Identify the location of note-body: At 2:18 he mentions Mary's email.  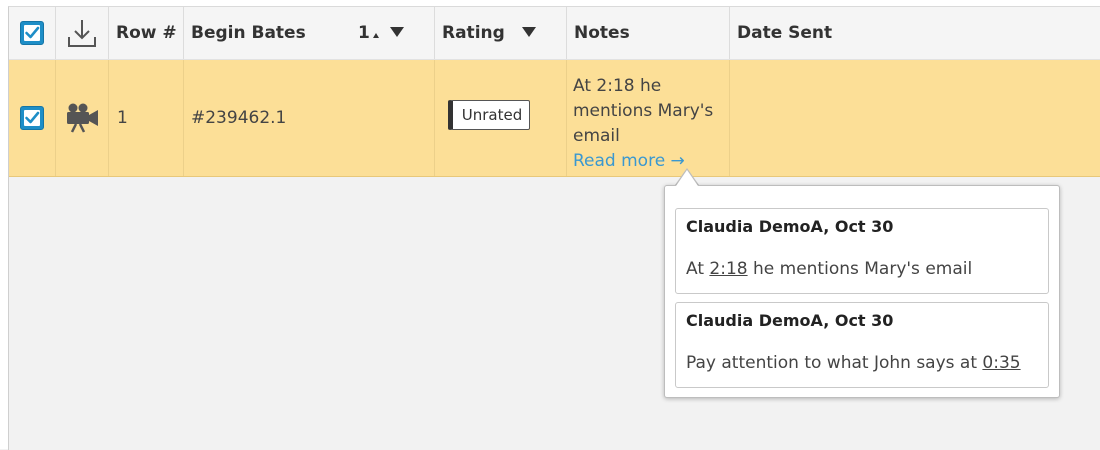
(829, 269).